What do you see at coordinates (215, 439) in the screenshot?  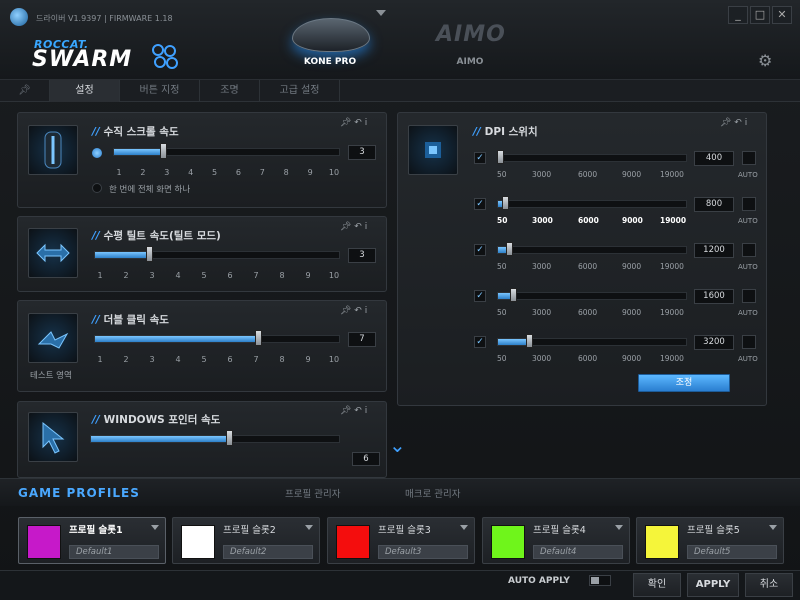 I see `pointer-slider` at bounding box center [215, 439].